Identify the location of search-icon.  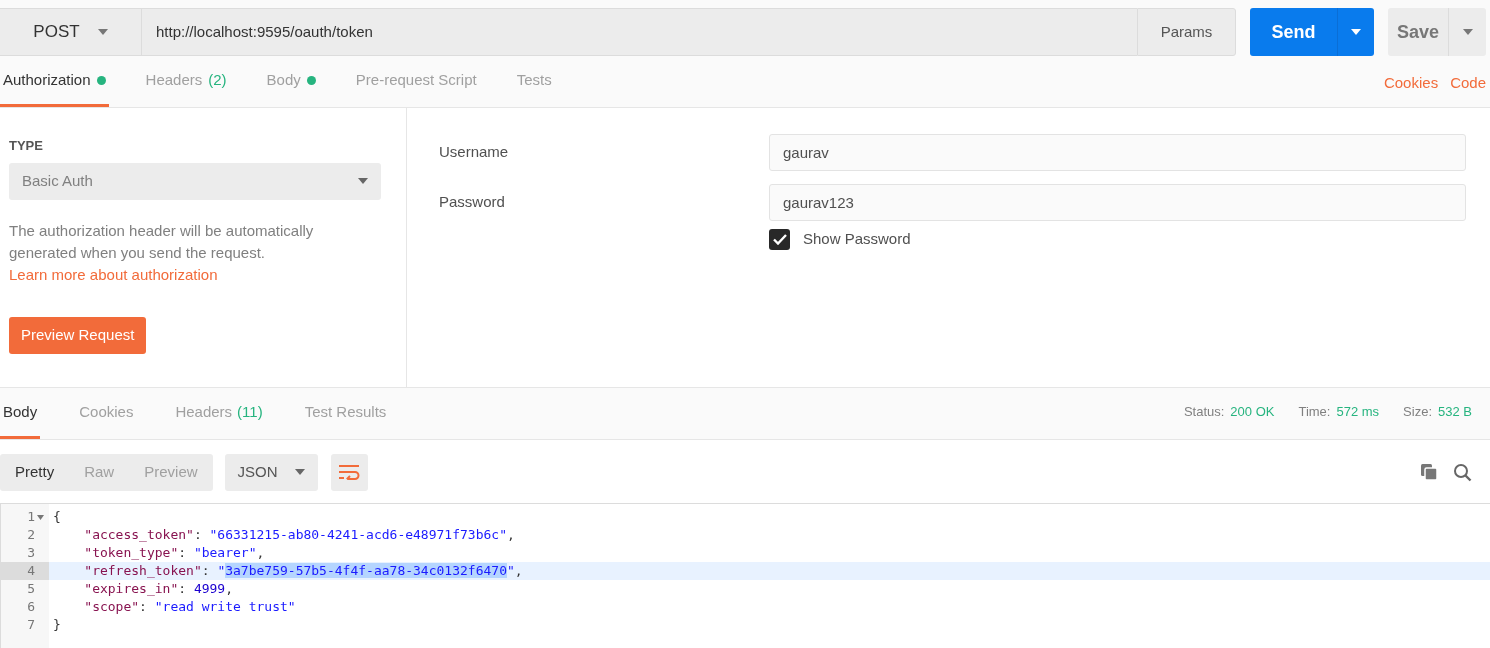
(1462, 472).